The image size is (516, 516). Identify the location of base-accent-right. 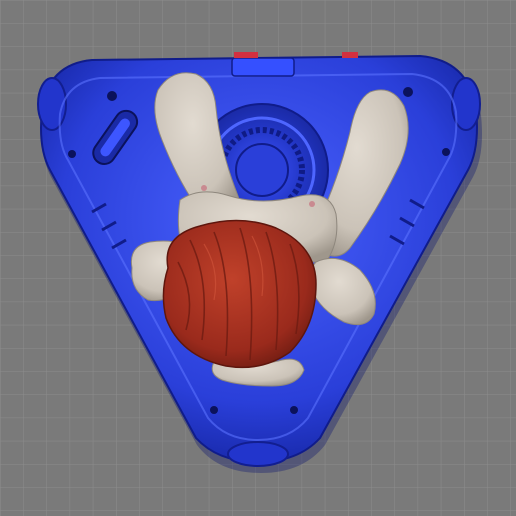
(350, 55).